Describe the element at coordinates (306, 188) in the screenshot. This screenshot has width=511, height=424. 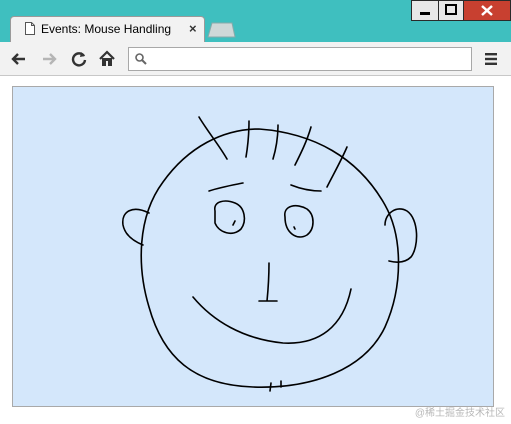
I see `right-eyebrow` at that location.